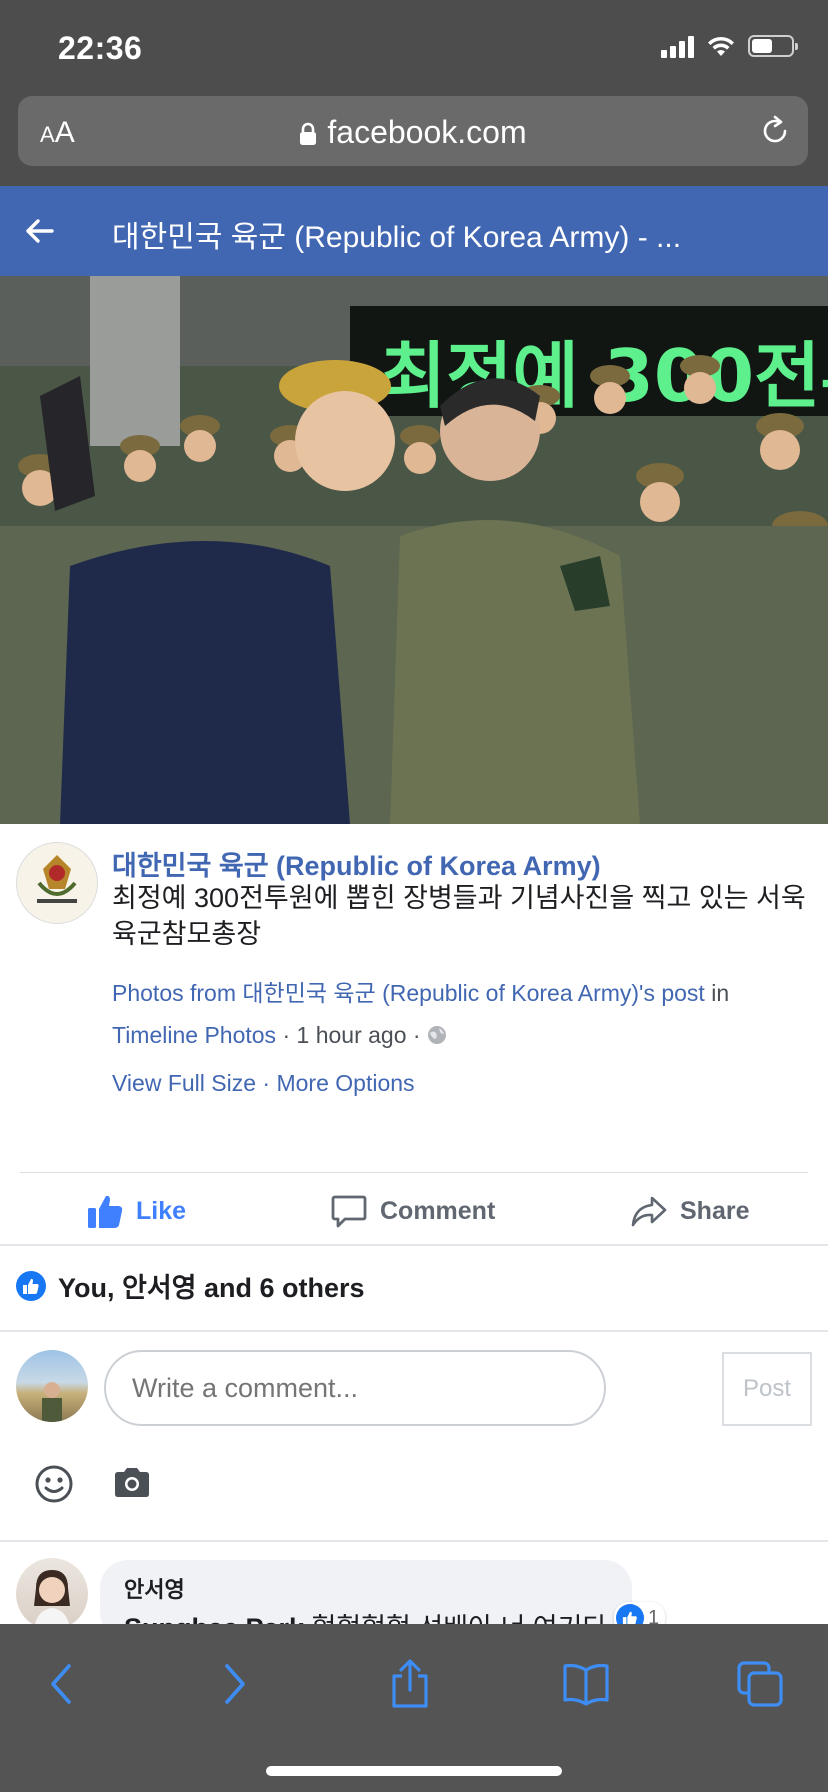 This screenshot has height=1792, width=828. I want to click on browser-forward-button, so click(234, 1684).